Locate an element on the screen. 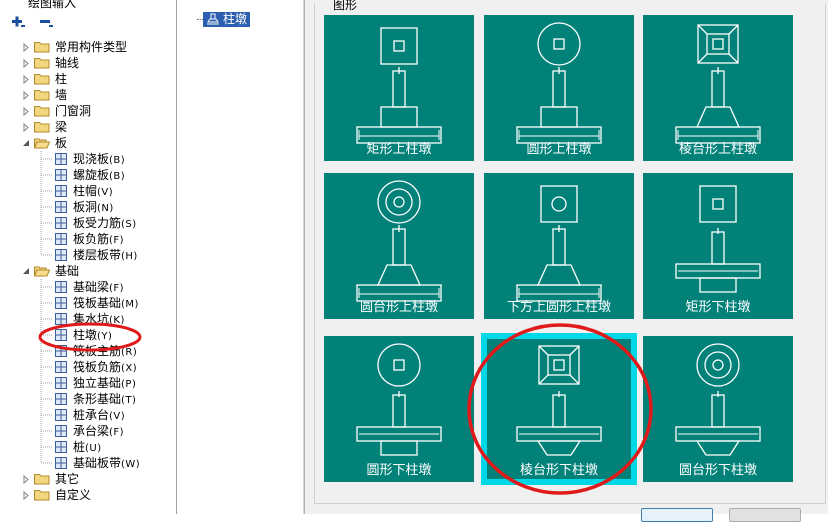  tree-child-item: 筏板负筋(X) is located at coordinates (88, 367).